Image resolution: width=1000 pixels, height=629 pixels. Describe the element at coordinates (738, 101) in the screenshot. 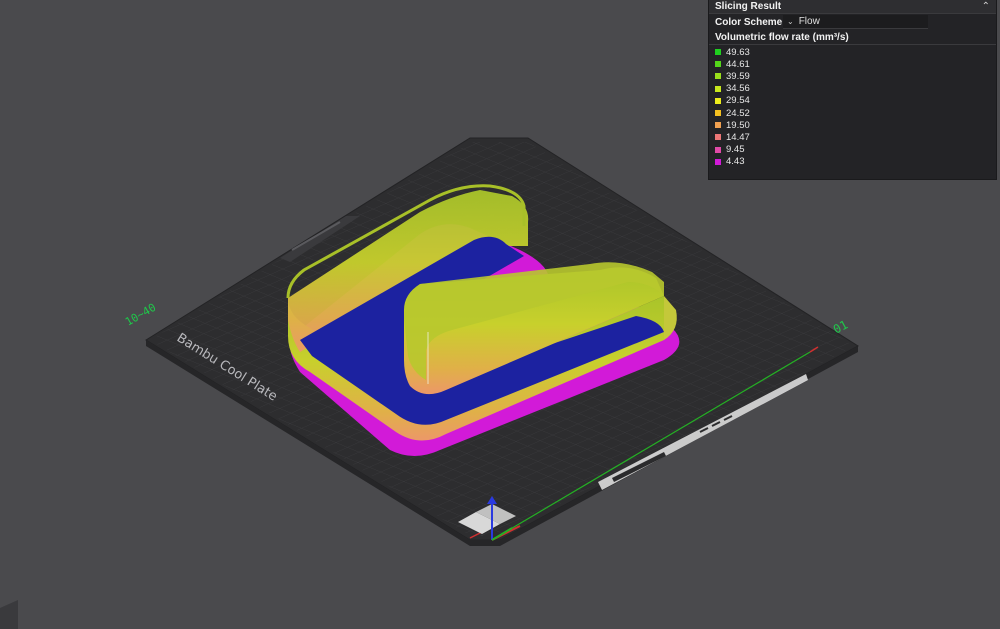

I see `legend-value: 29.54` at that location.